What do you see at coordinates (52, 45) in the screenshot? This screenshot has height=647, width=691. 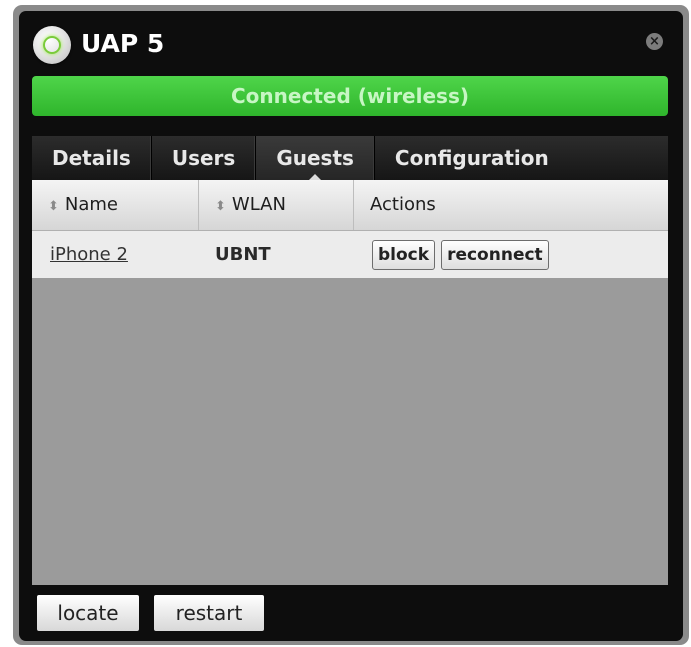 I see `device-status-icon` at bounding box center [52, 45].